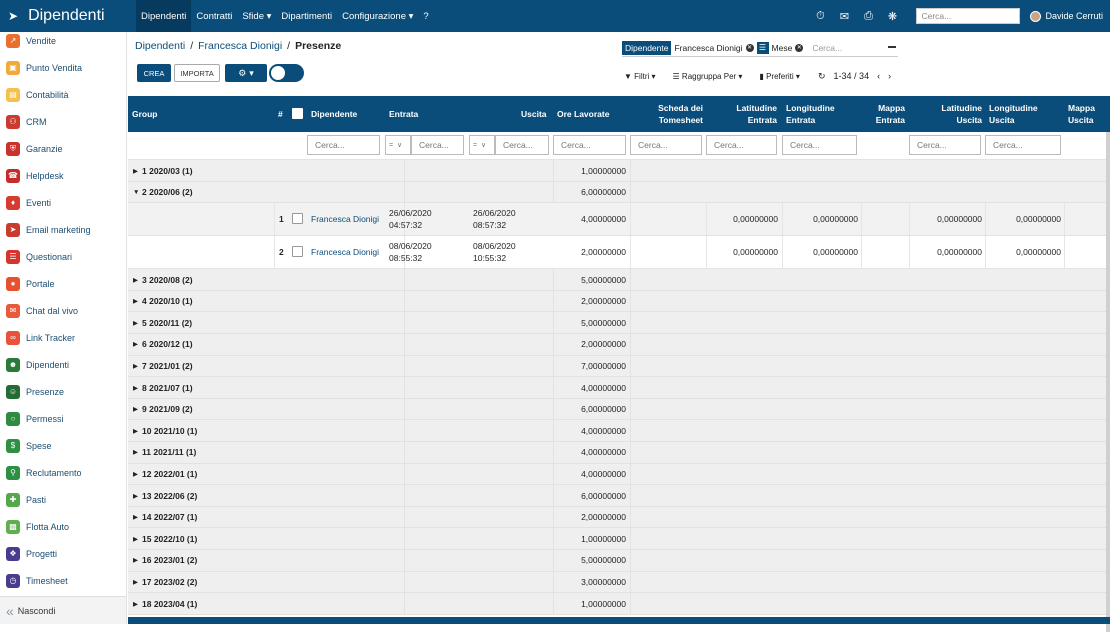 The height and width of the screenshot is (632, 1110). What do you see at coordinates (63, 202) in the screenshot?
I see `sidebar-item-eventi: ♦ Eventi` at bounding box center [63, 202].